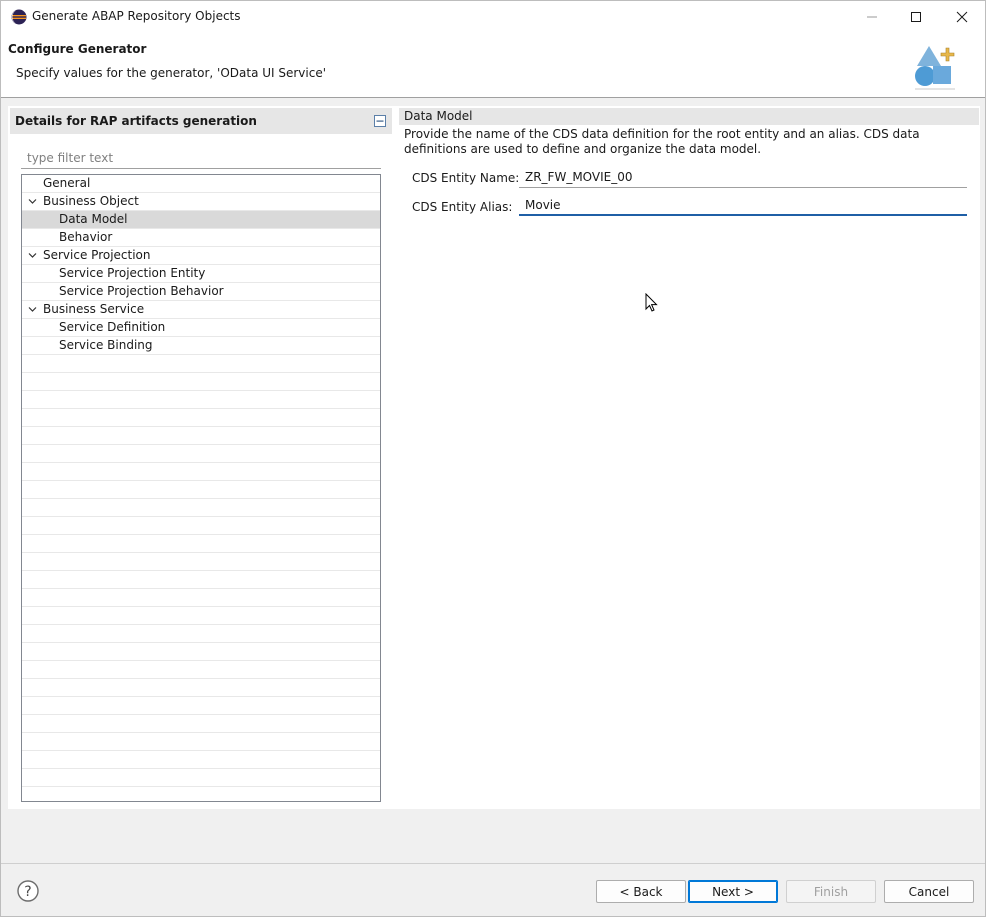 The width and height of the screenshot is (986, 917). Describe the element at coordinates (136, 121) in the screenshot. I see `left-panel-title: Details for RAP artifacts generation` at that location.